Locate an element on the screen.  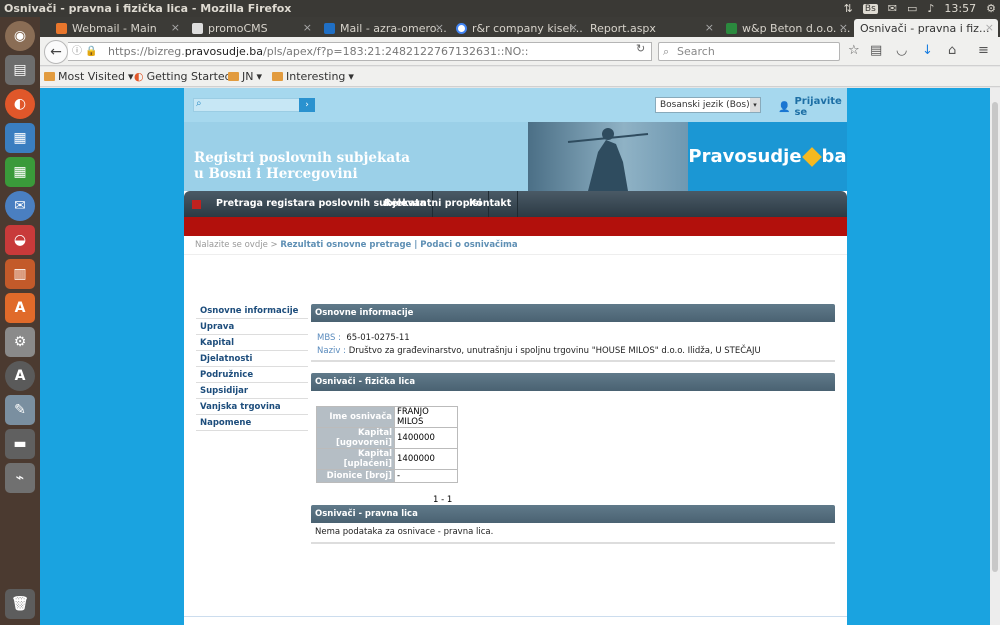
tab-beton: w&p Beton d.o.o. ... × is located at coordinates (786, 28).